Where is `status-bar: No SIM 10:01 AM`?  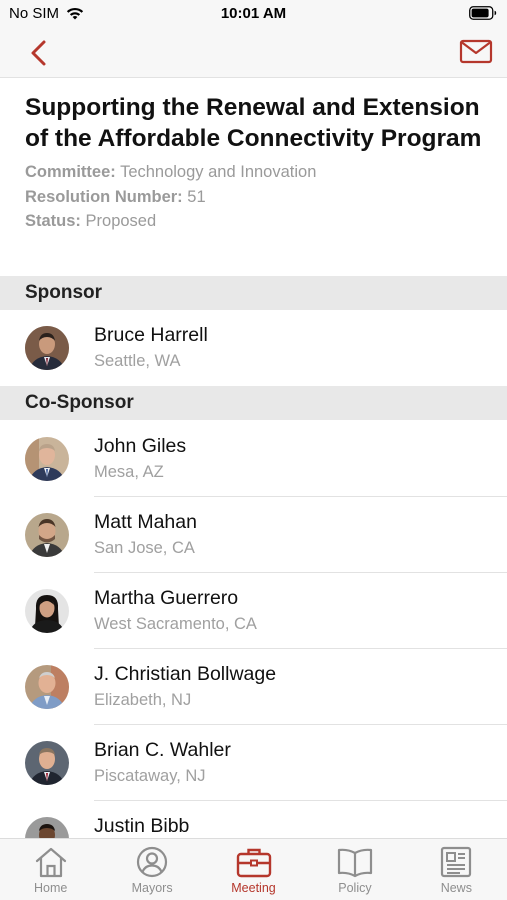
status-bar: No SIM 10:01 AM is located at coordinates (253, 14).